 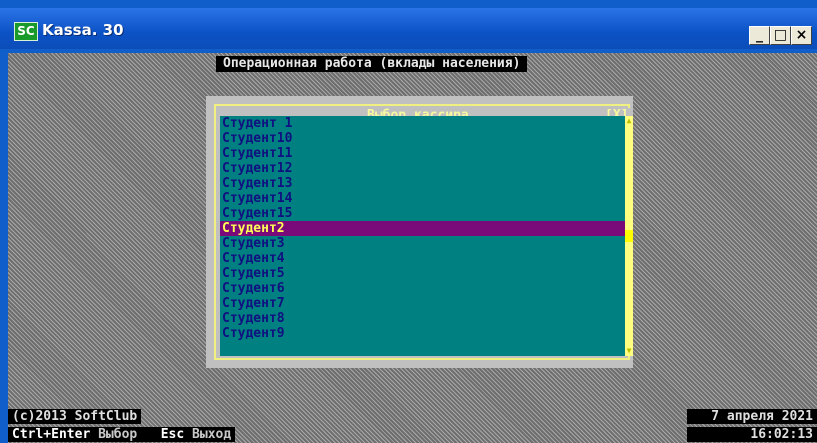 What do you see at coordinates (801, 35) in the screenshot?
I see `close-button: ×` at bounding box center [801, 35].